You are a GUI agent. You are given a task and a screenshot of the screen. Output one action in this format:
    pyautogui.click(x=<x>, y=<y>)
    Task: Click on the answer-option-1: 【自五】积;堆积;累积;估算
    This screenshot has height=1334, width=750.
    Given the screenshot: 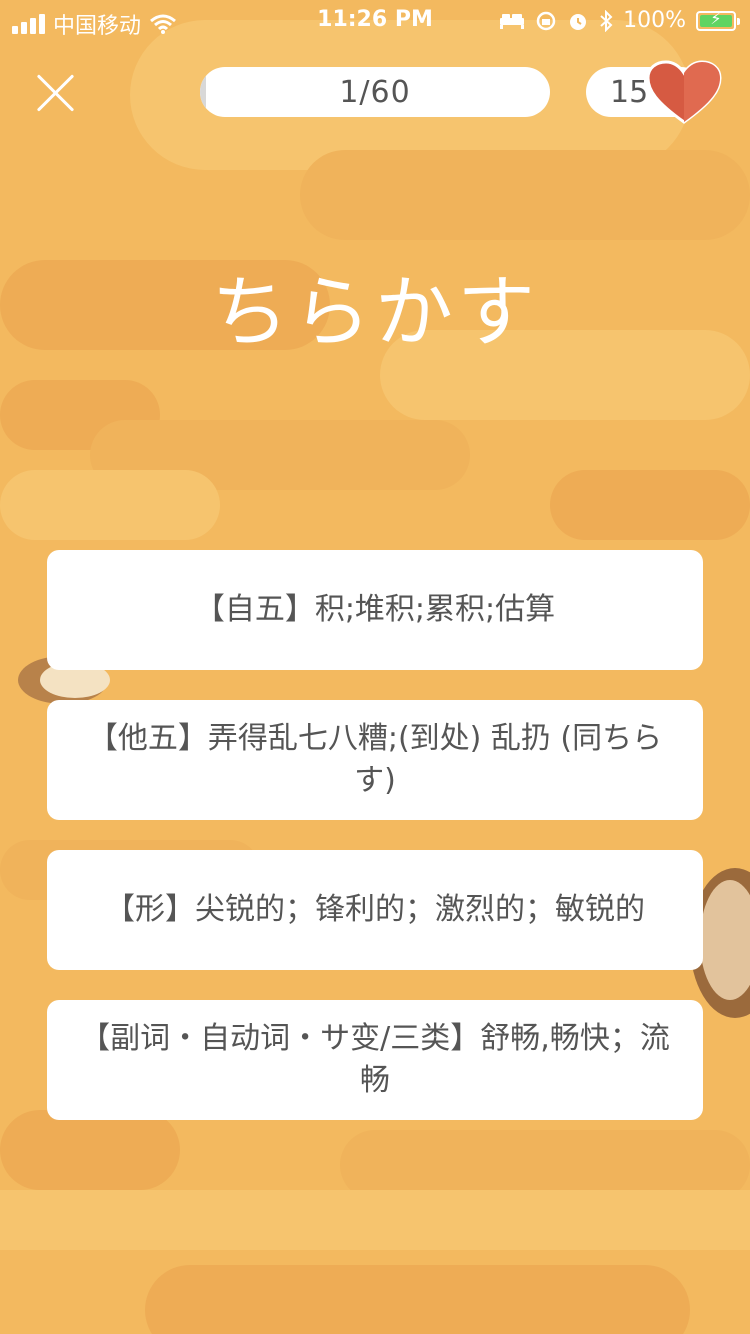 What is the action you would take?
    pyautogui.click(x=375, y=610)
    